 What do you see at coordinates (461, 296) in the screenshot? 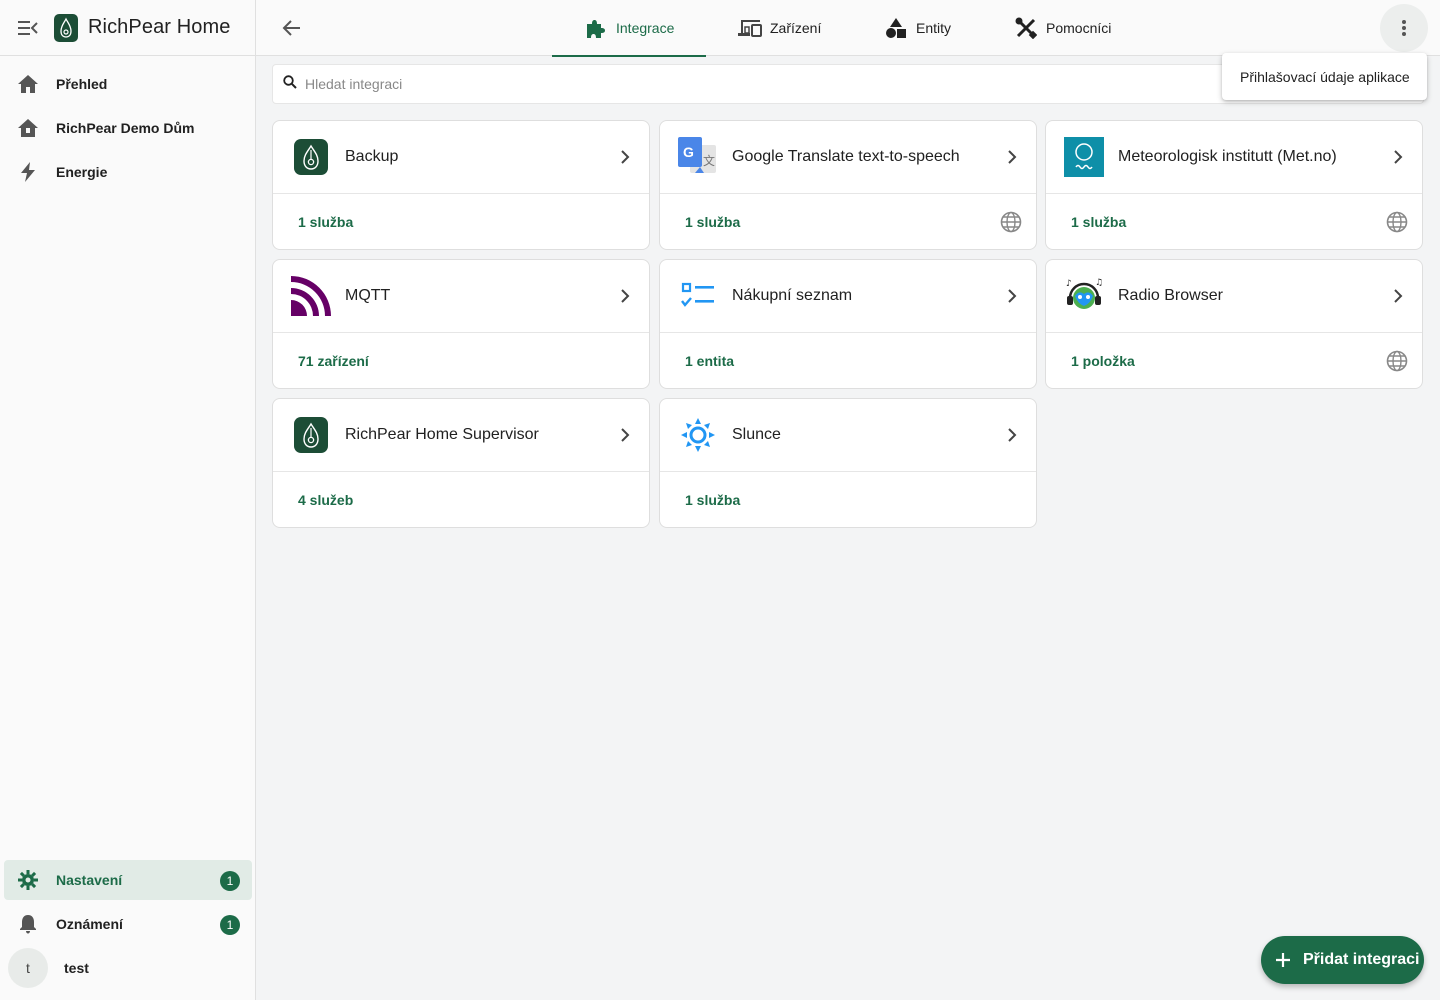
I see `card-header: MQTT` at bounding box center [461, 296].